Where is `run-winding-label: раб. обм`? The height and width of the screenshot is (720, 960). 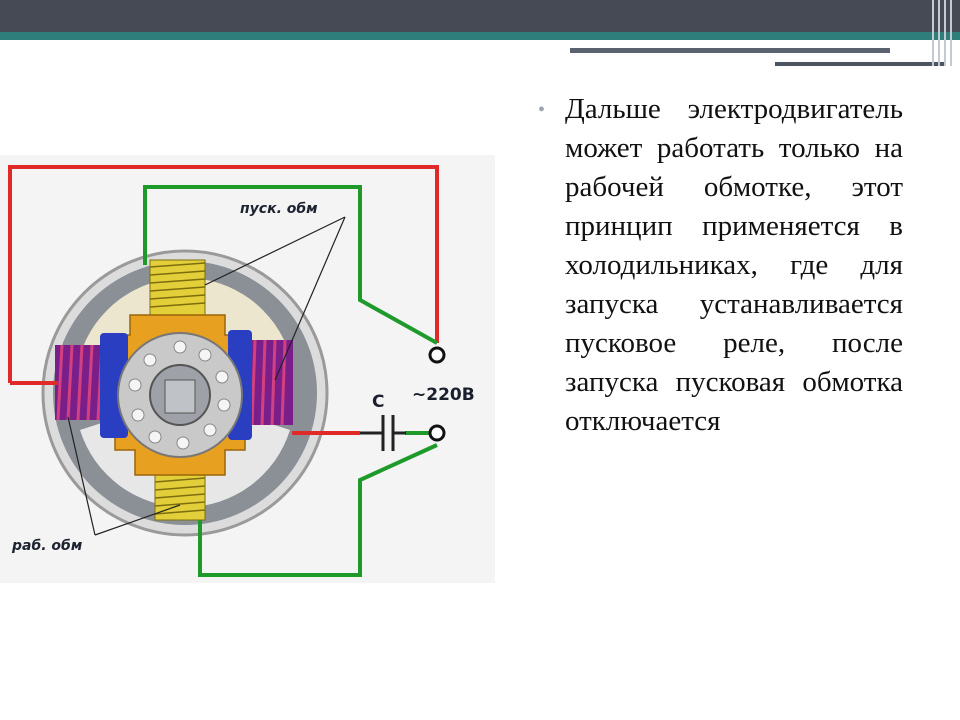
run-winding-label: раб. обм is located at coordinates (46, 546).